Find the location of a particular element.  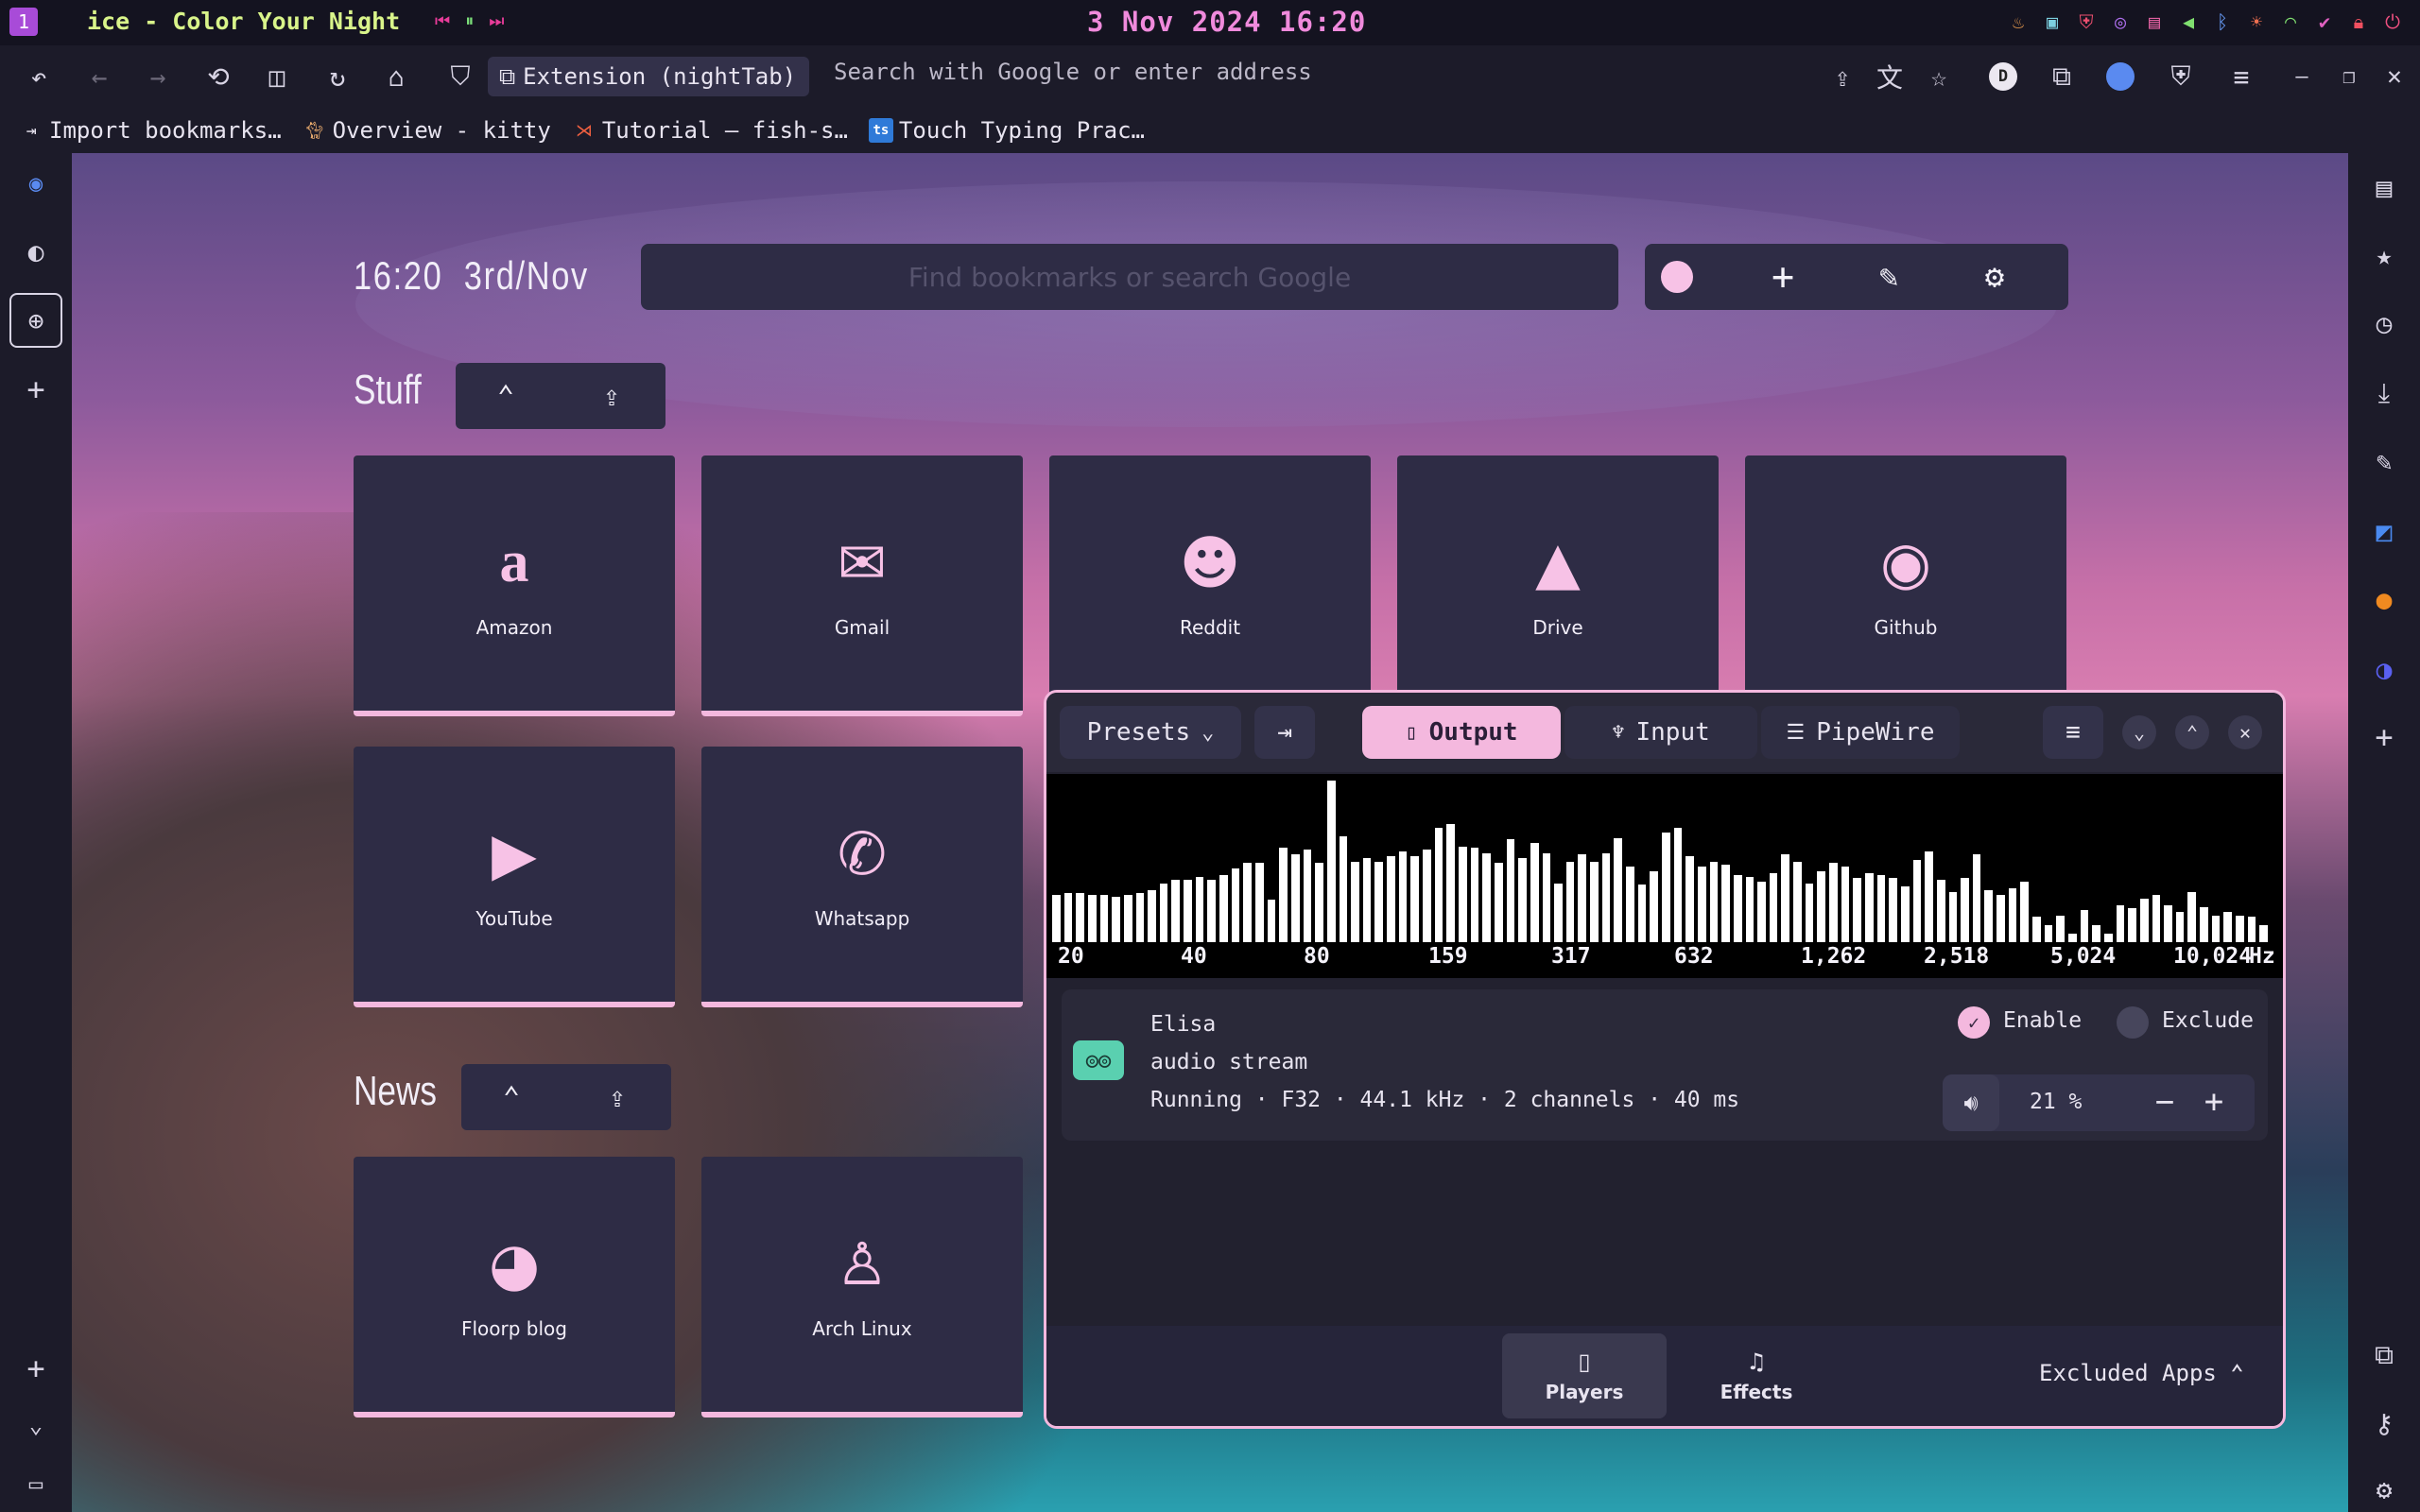

extensions-panel-icon: ⧉ is located at coordinates (2384, 1355).